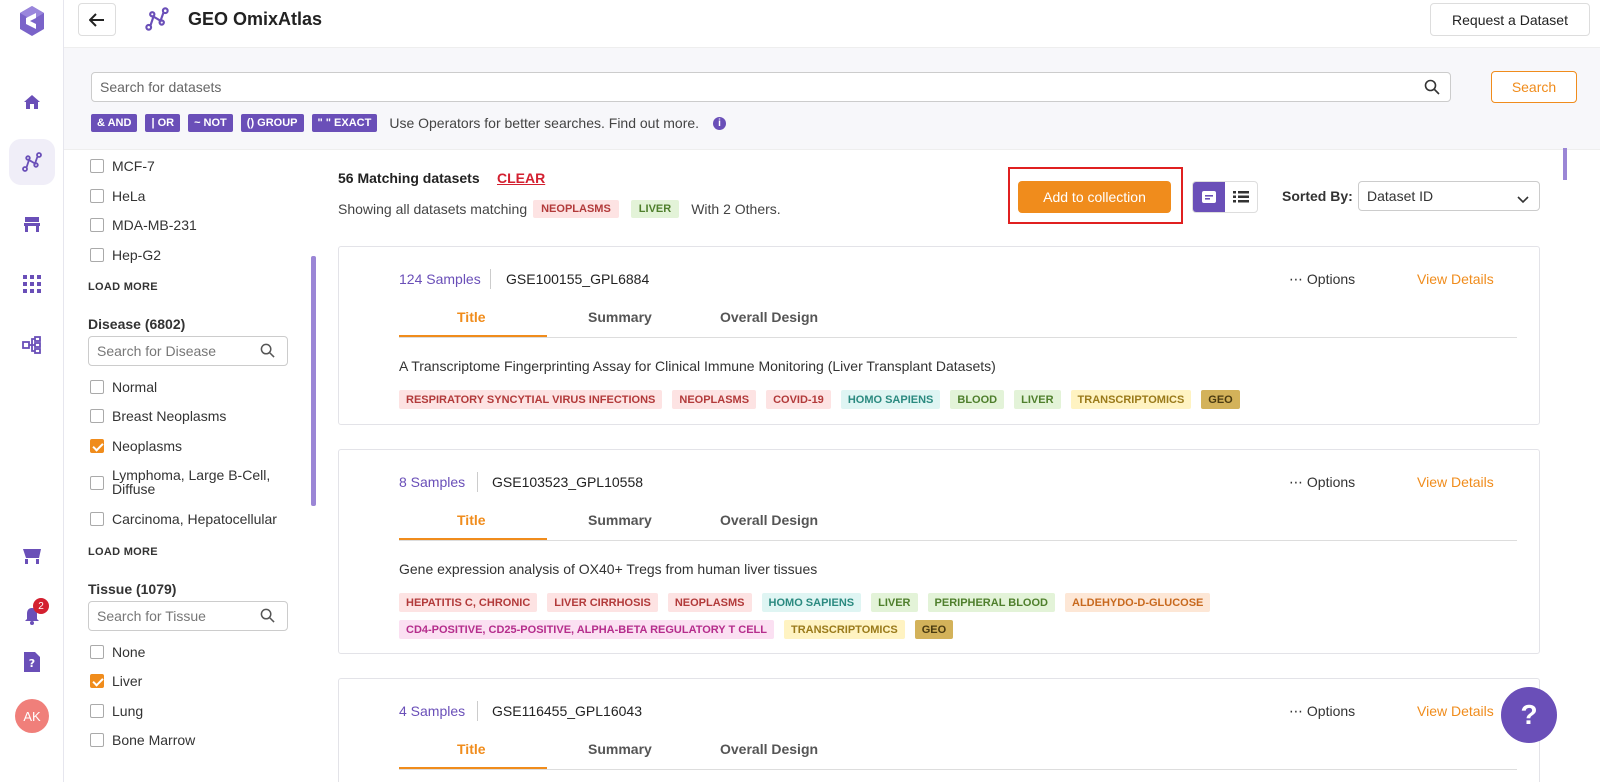  What do you see at coordinates (440, 279) in the screenshot?
I see `sample-count-link: 124 Samples` at bounding box center [440, 279].